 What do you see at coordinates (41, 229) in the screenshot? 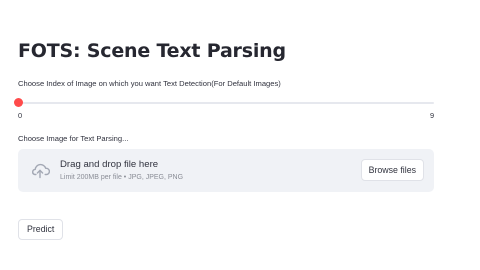
I see `predict-button: Predict` at bounding box center [41, 229].